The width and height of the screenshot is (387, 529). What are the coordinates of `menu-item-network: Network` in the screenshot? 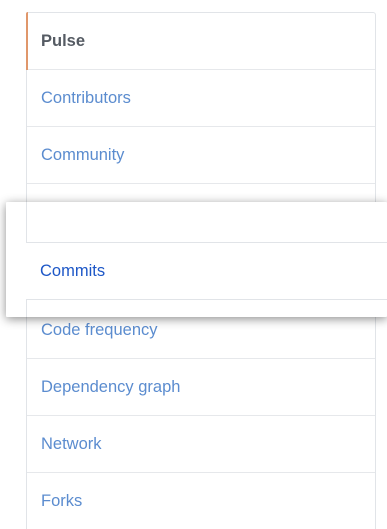 It's located at (201, 444).